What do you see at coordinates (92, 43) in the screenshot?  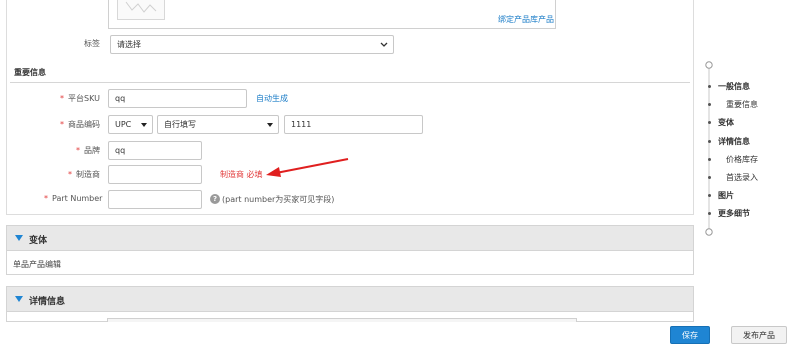 I see `tags-label: 标签` at bounding box center [92, 43].